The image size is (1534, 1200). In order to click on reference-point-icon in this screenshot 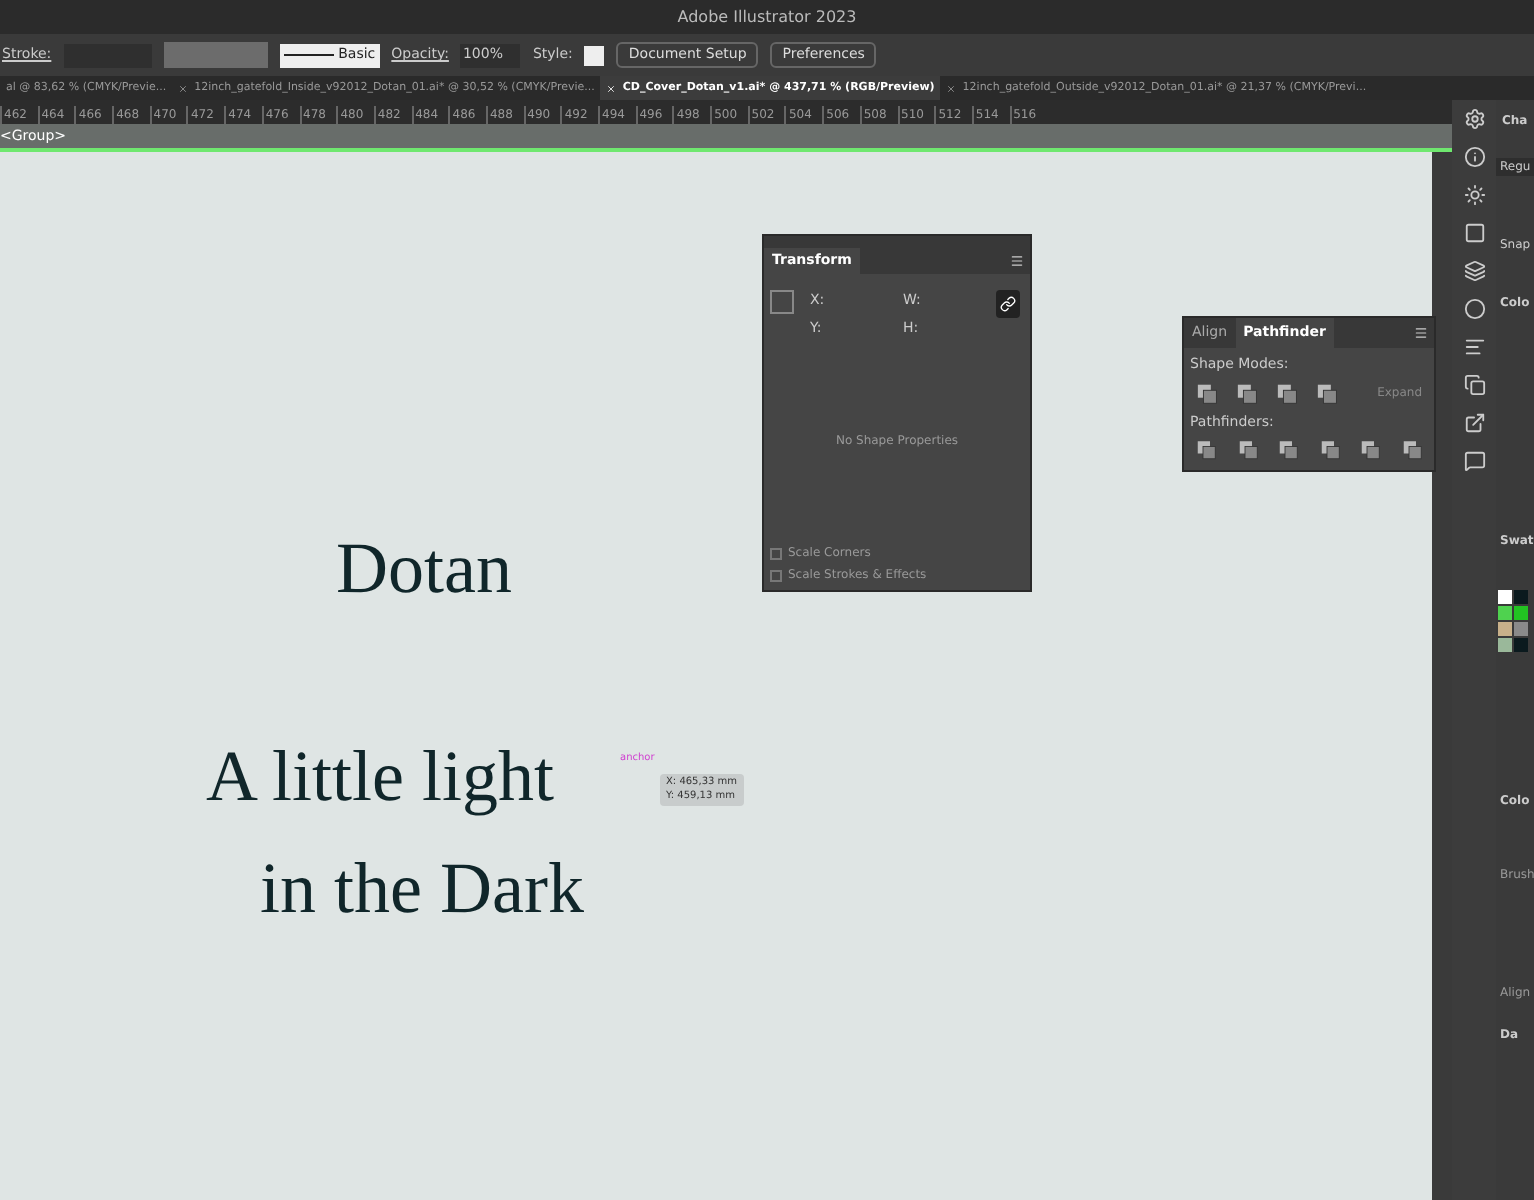, I will do `click(782, 302)`.